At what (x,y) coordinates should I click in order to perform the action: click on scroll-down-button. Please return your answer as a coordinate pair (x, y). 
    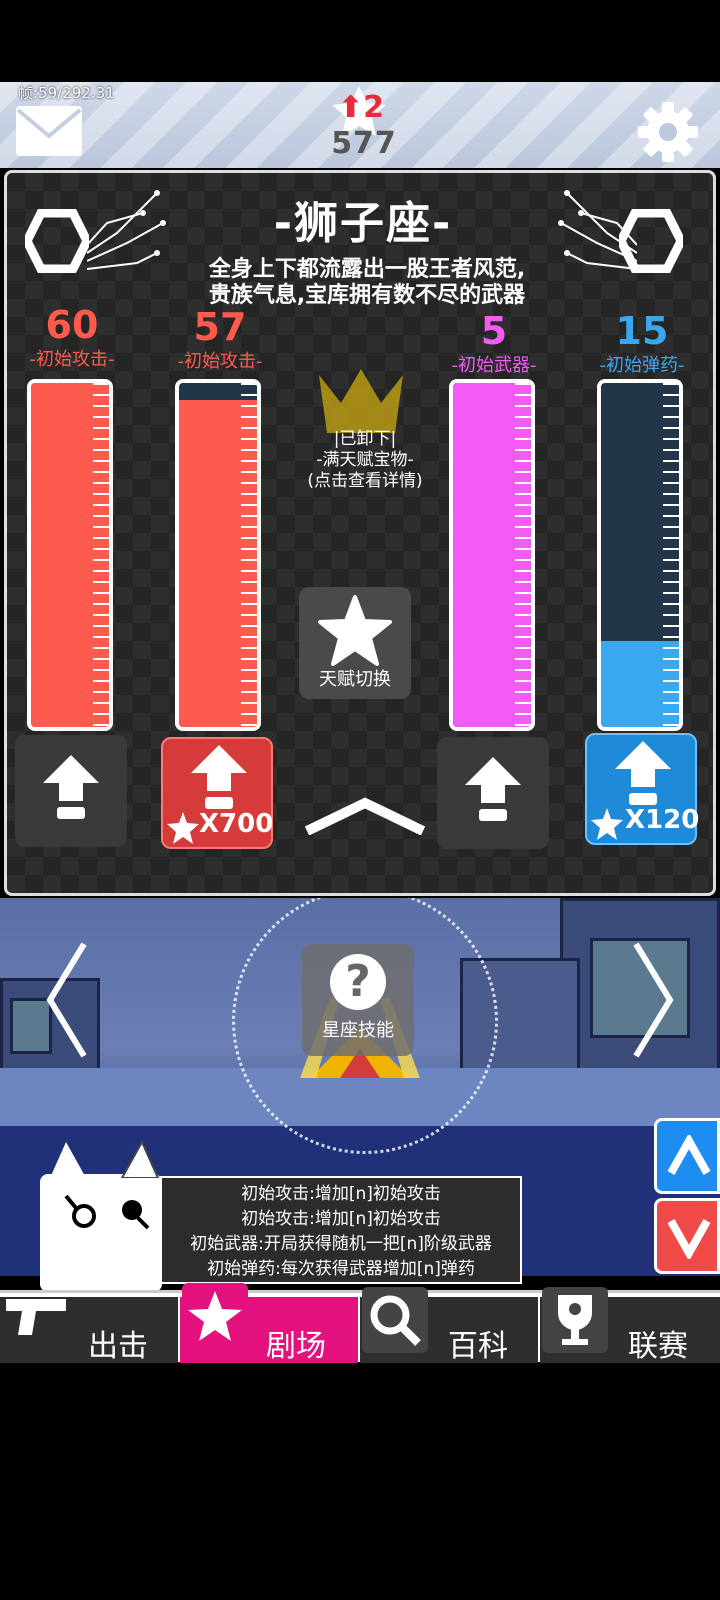
    Looking at the image, I should click on (687, 1236).